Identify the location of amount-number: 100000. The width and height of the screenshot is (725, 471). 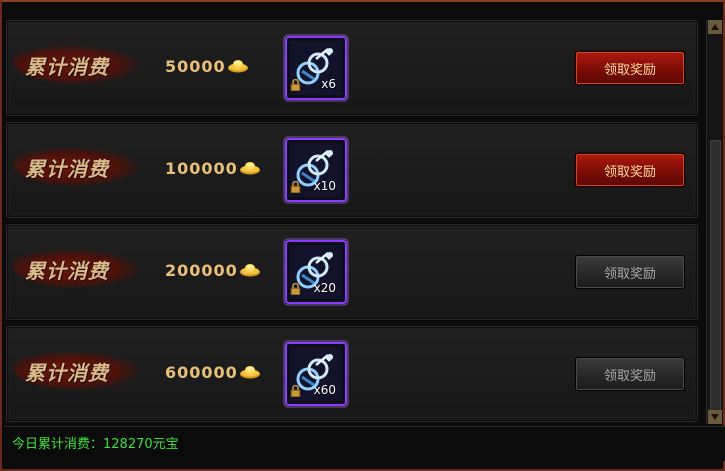
(201, 168).